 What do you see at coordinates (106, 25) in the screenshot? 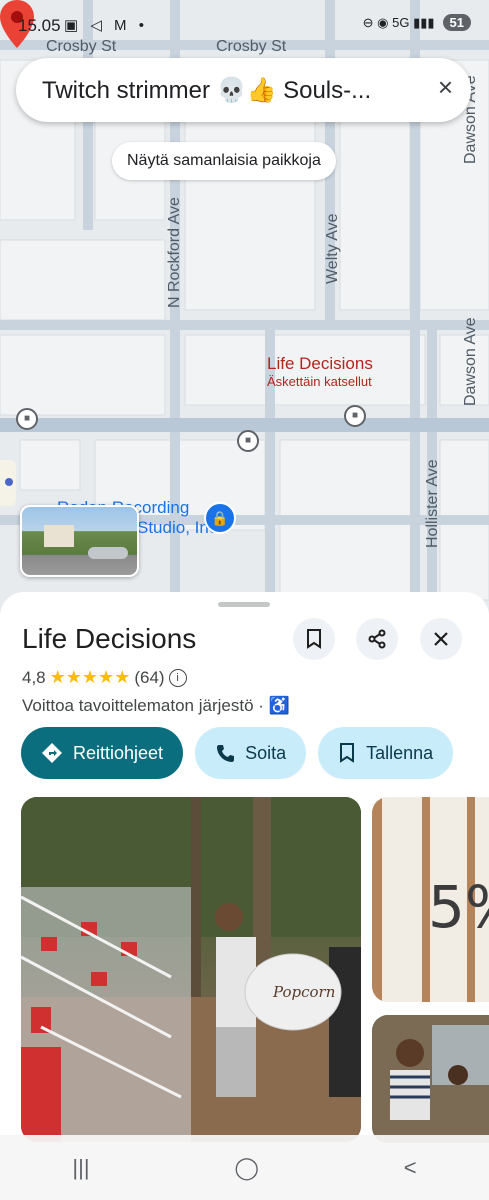
I see `notification-icons: ▣ ◁ M •` at bounding box center [106, 25].